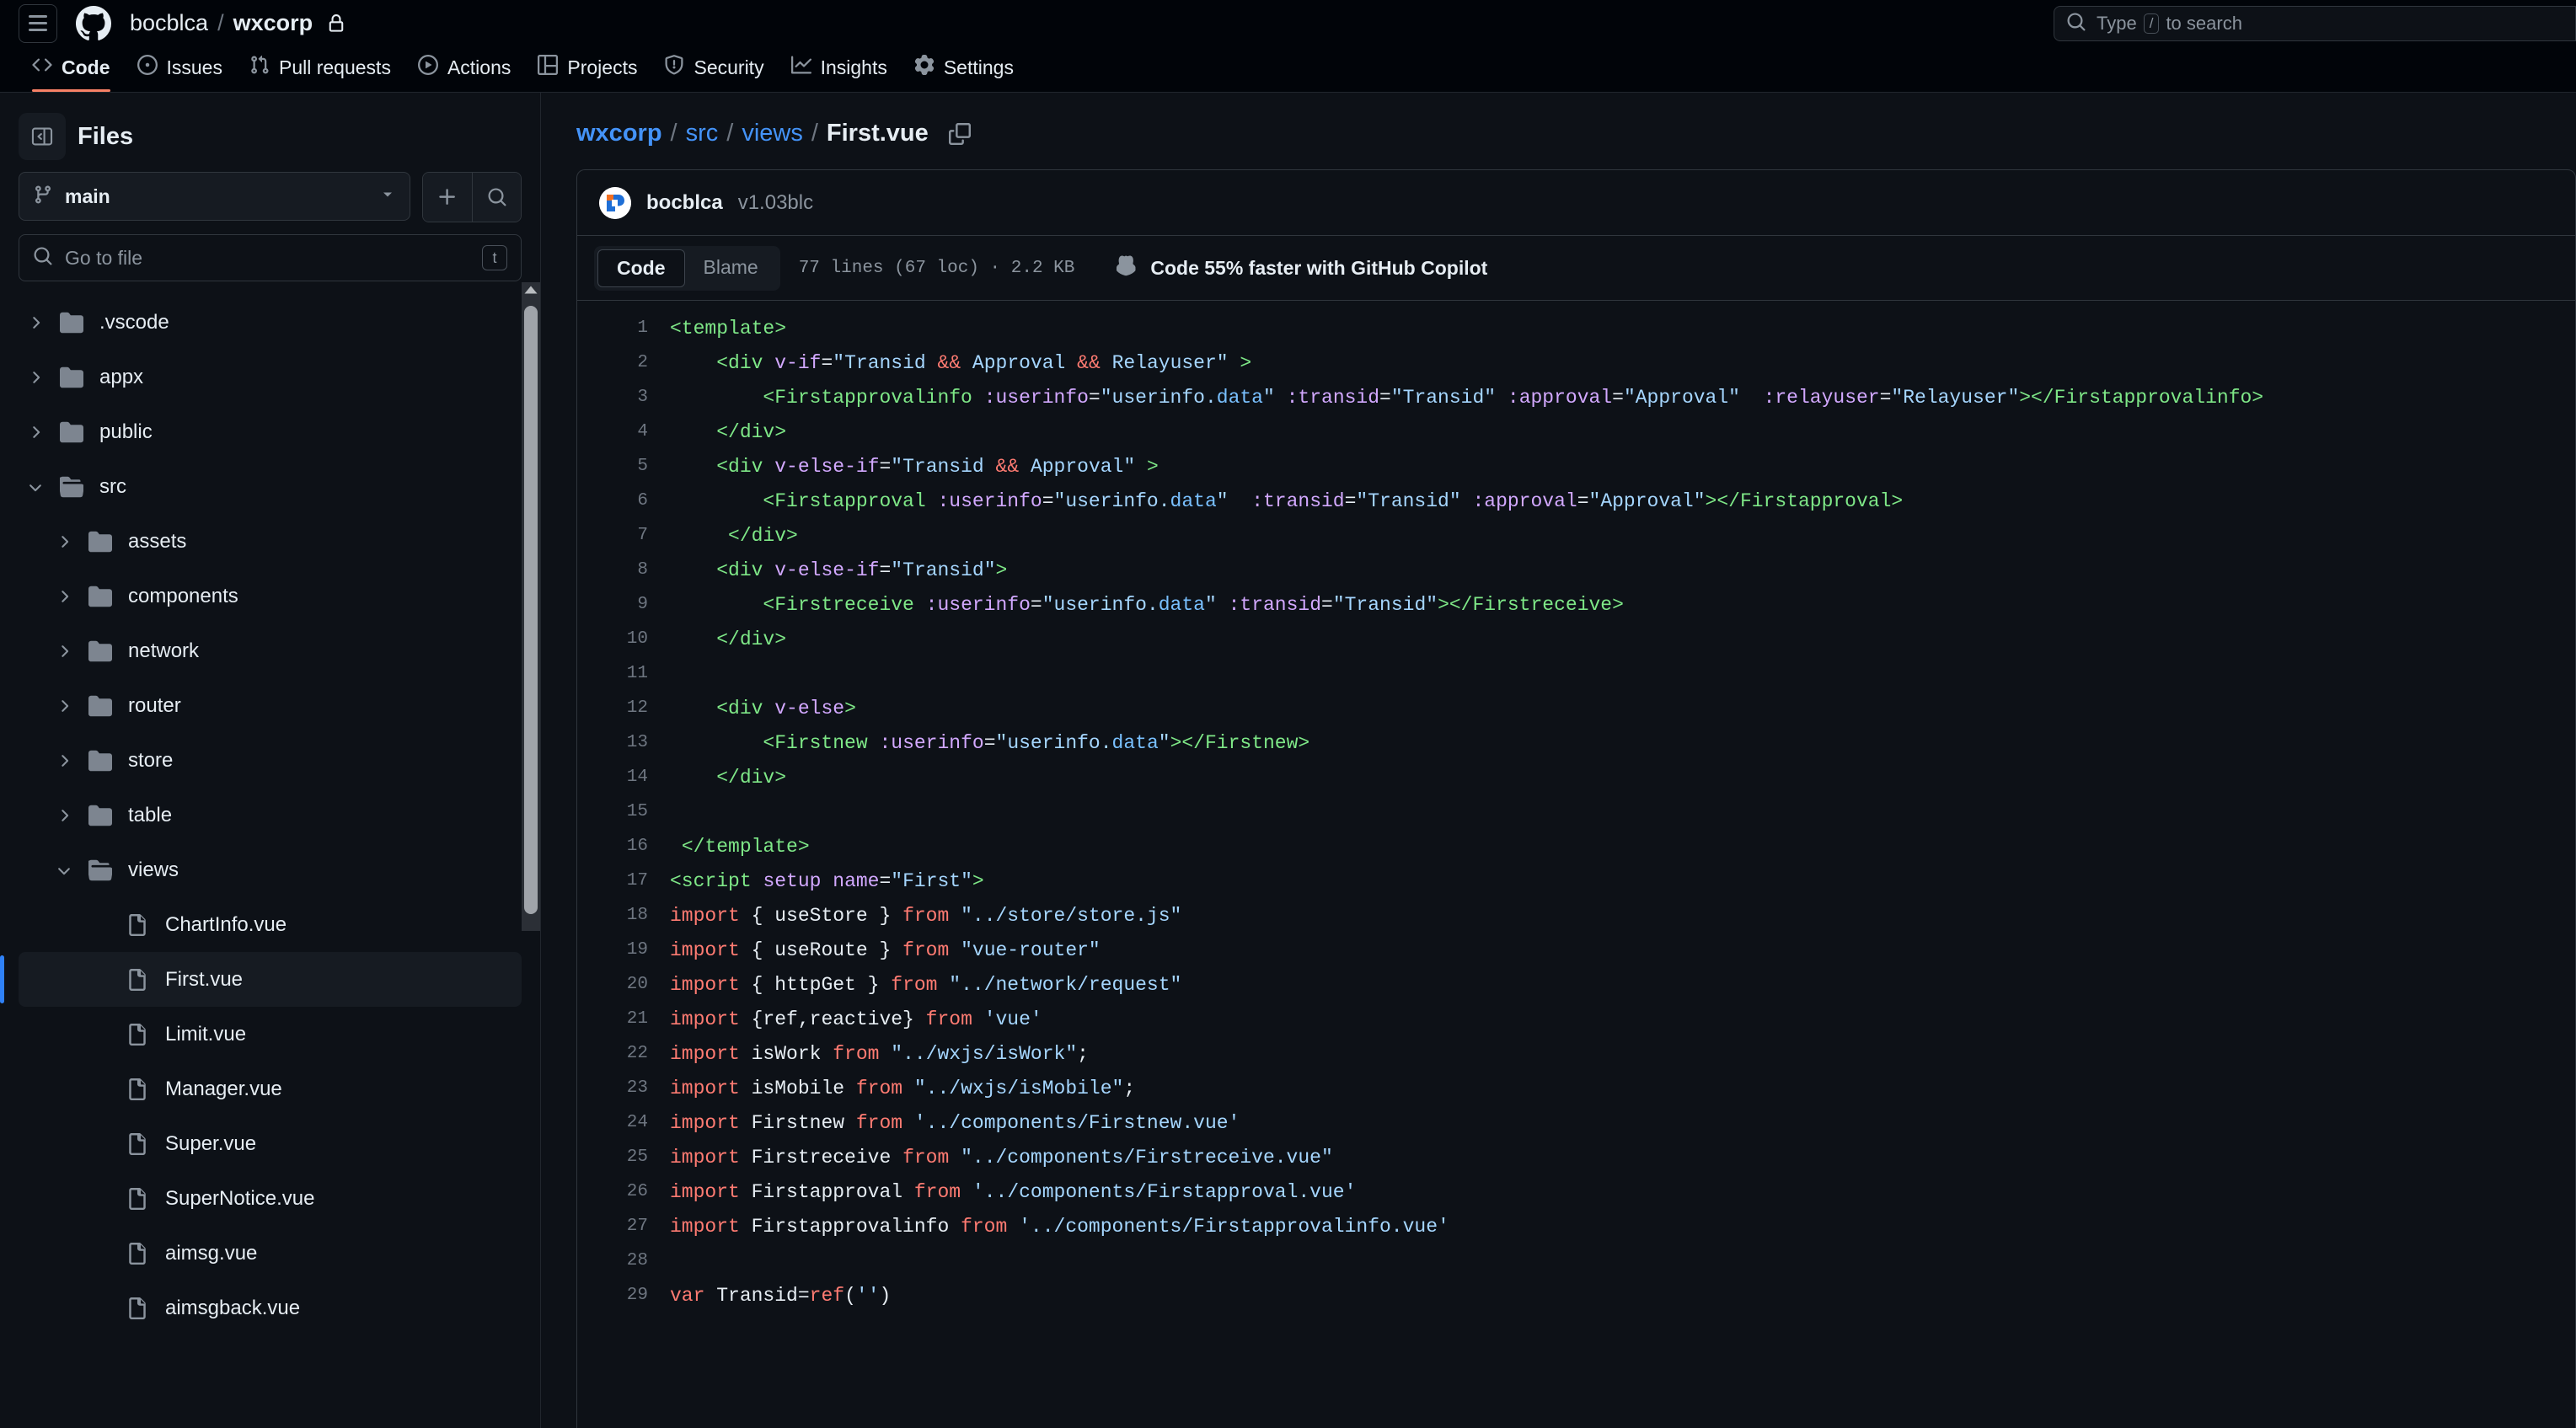 The image size is (2576, 1428). What do you see at coordinates (623, 1227) in the screenshot?
I see `line-number: 27` at bounding box center [623, 1227].